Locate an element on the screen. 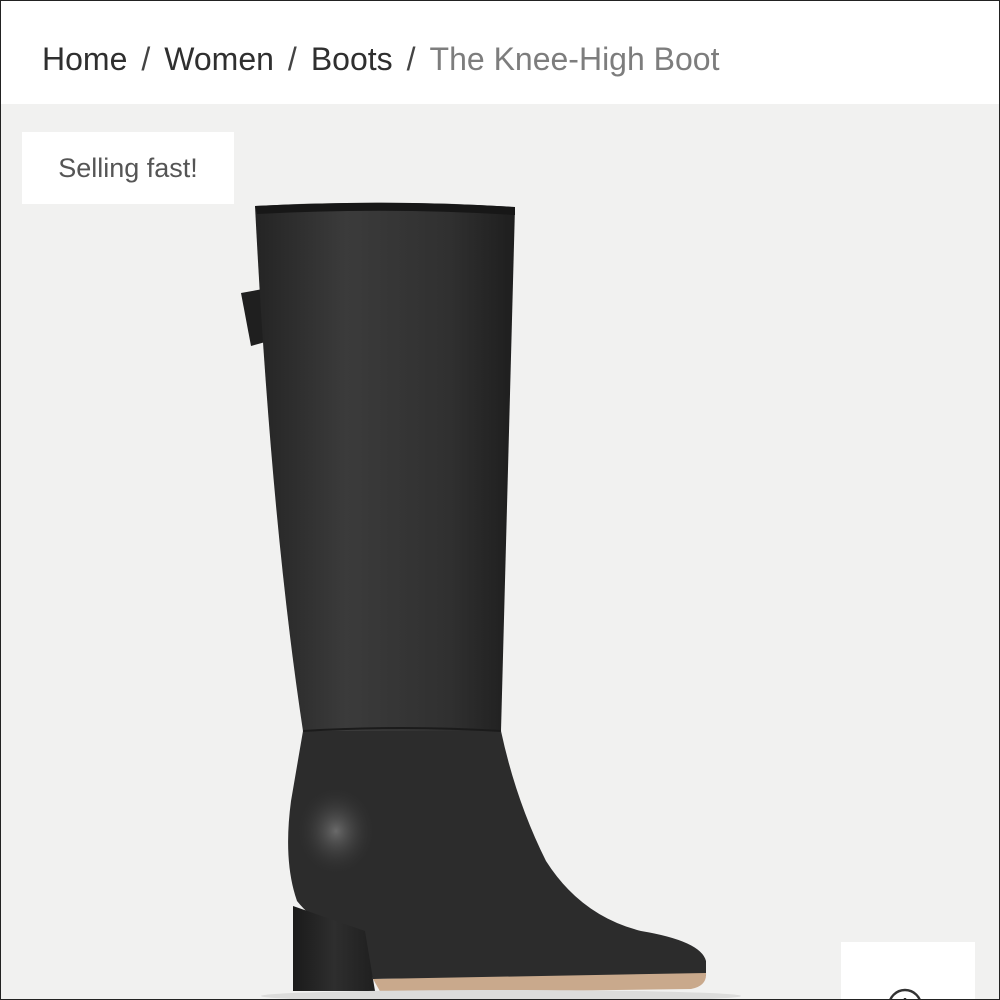 The height and width of the screenshot is (1000, 1000). breadcrumb-home: Home is located at coordinates (84, 59).